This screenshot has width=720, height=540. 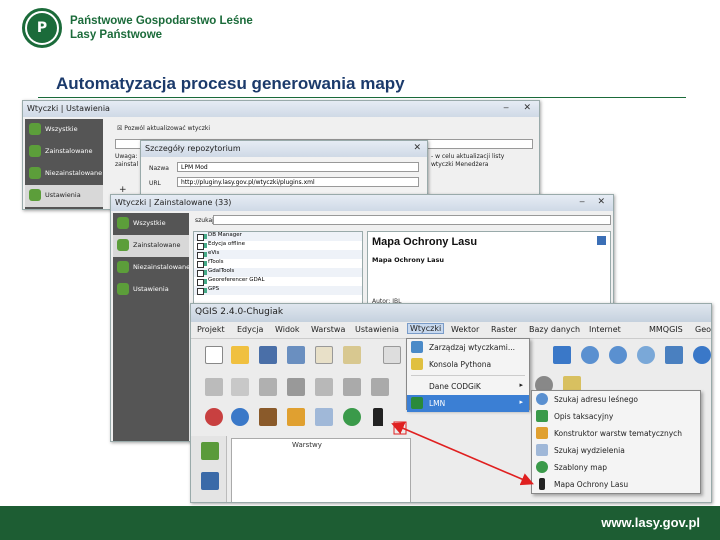 I want to click on submenu-item-label: Opis taksacyjny, so click(x=584, y=416).